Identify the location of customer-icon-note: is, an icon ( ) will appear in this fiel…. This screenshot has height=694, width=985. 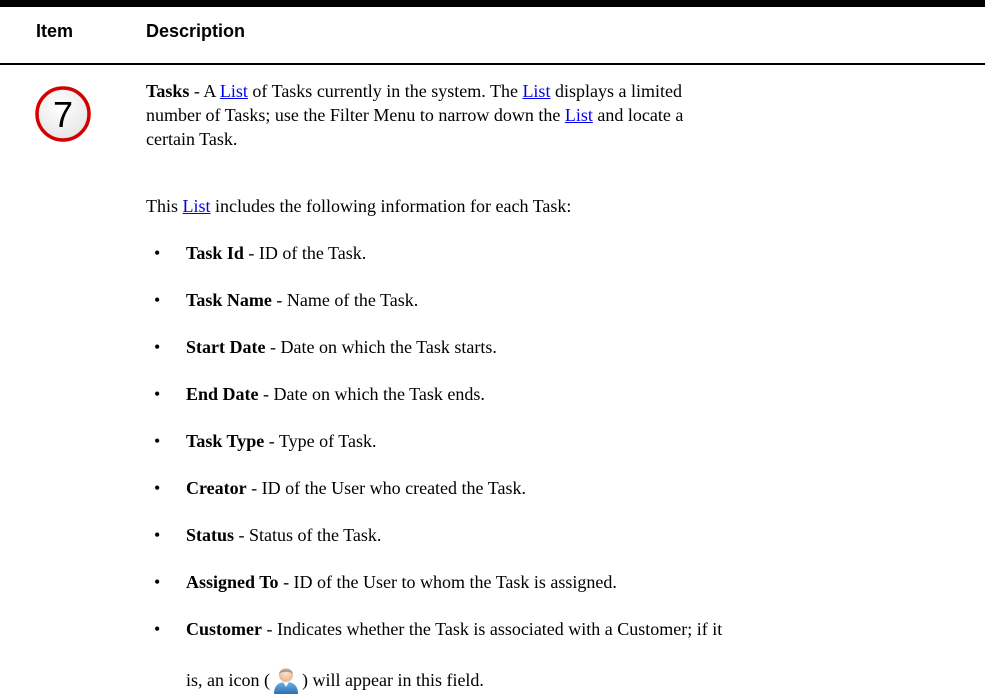
(581, 679).